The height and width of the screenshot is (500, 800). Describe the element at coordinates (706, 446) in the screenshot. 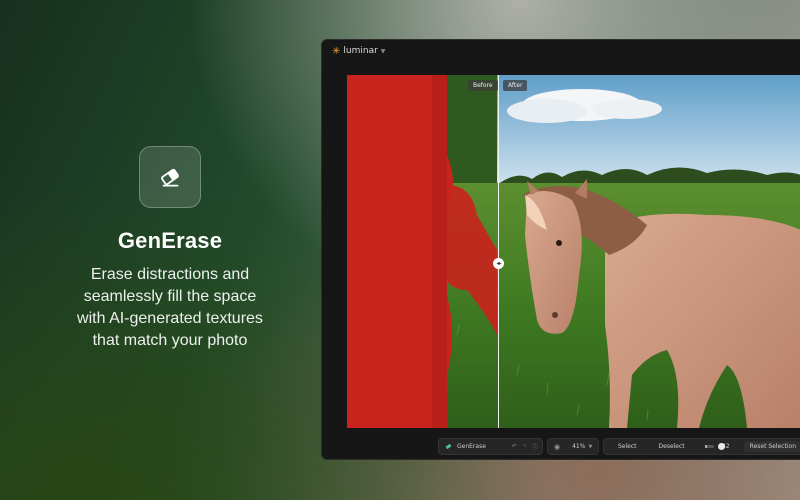

I see `brush-size-fill` at that location.